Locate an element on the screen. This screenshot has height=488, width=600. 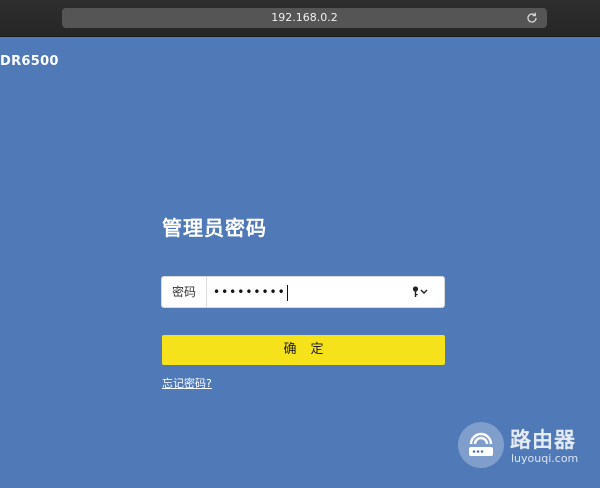
text-caret is located at coordinates (287, 292).